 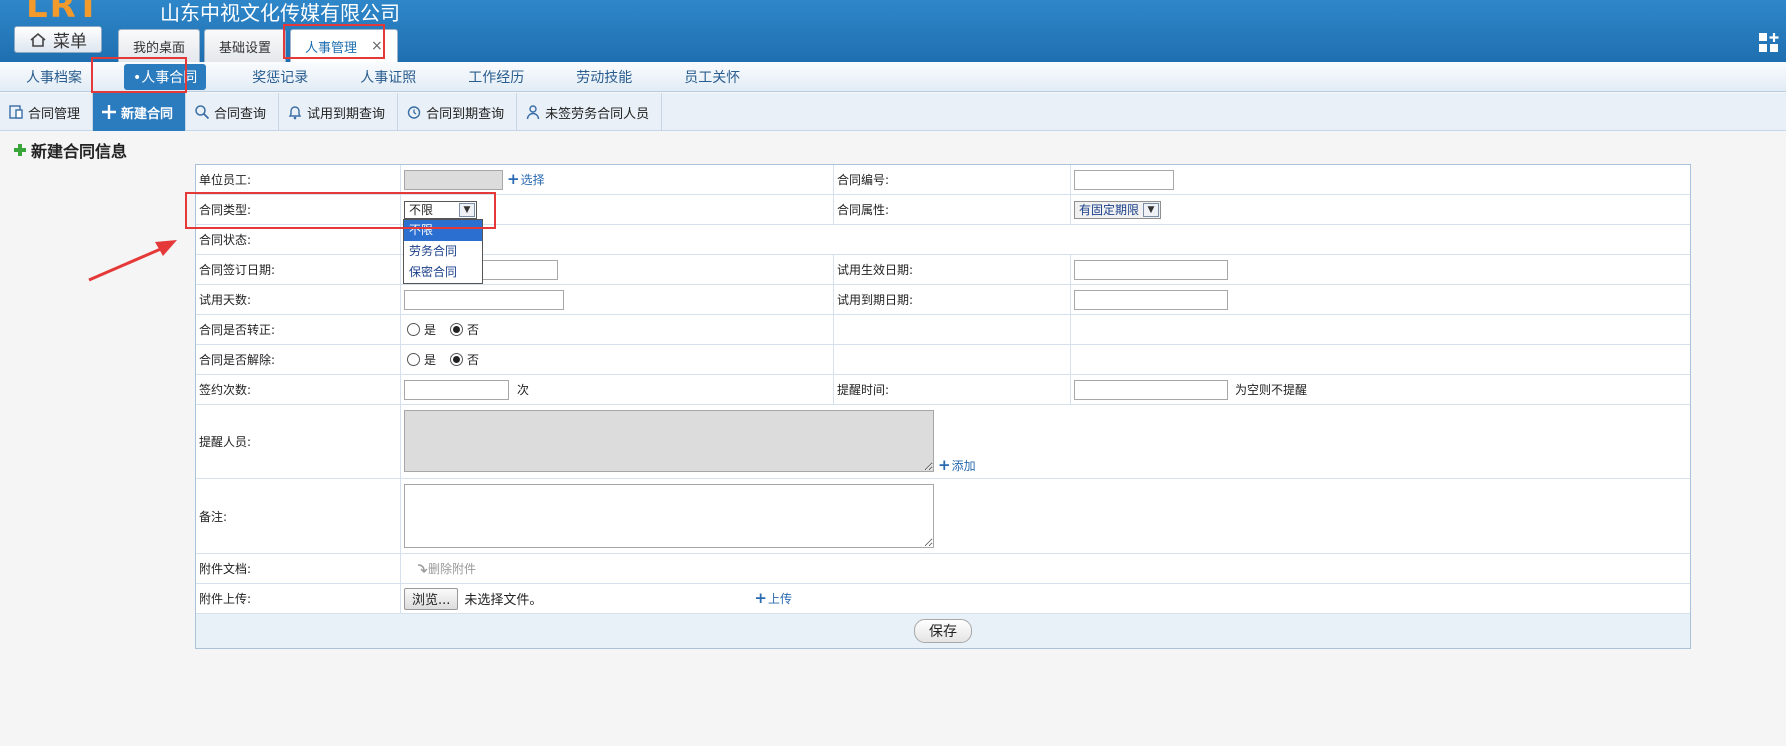 What do you see at coordinates (1124, 179) in the screenshot?
I see `contract-no-input` at bounding box center [1124, 179].